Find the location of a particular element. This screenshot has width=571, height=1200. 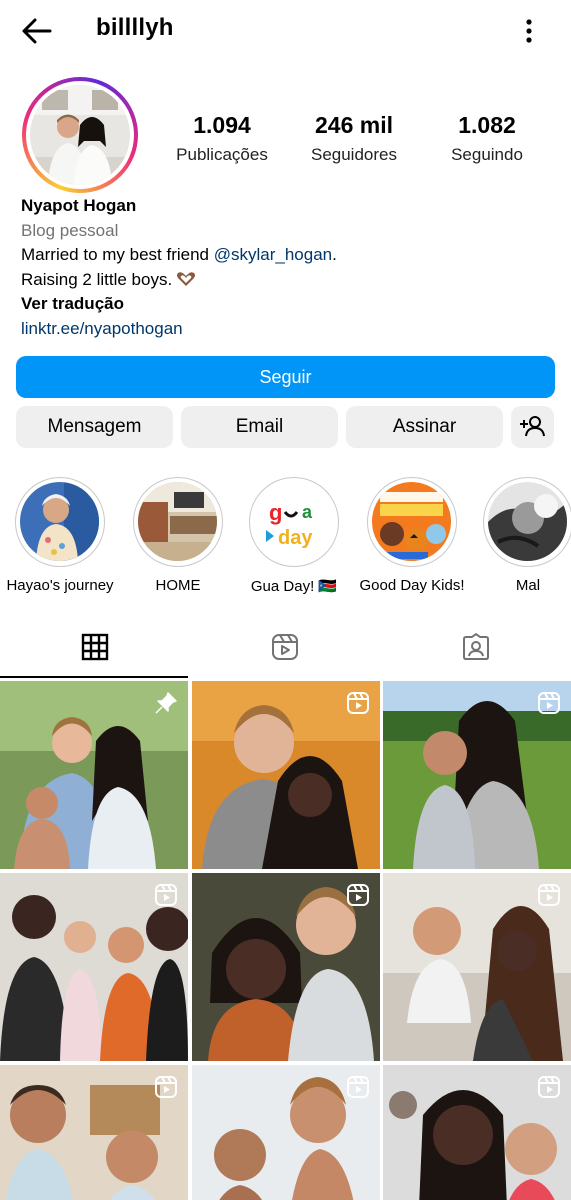

bio-line-2: Raising 2 little boys. is located at coordinates (286, 280).